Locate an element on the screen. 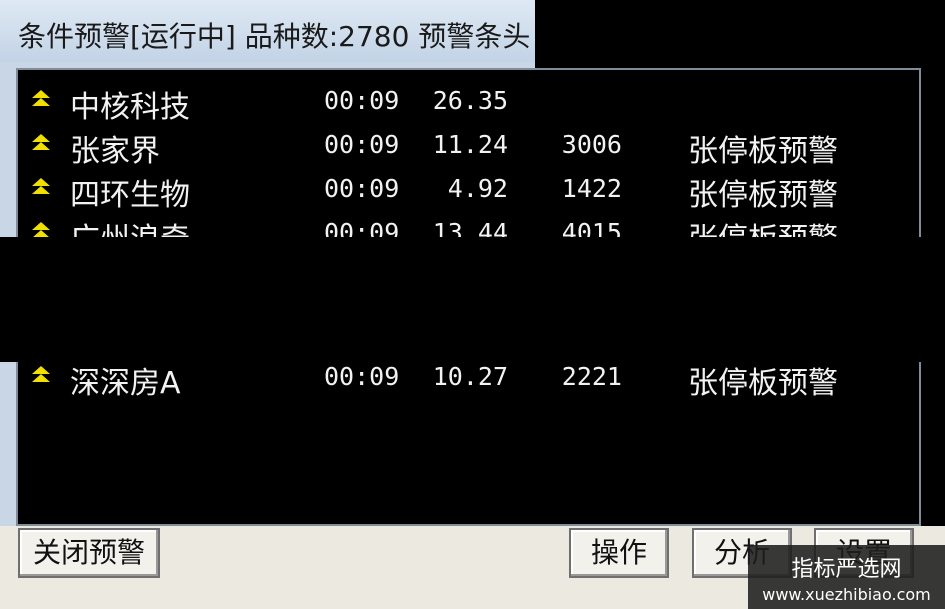 This screenshot has height=609, width=945. stock-name: 张家界 is located at coordinates (115, 151).